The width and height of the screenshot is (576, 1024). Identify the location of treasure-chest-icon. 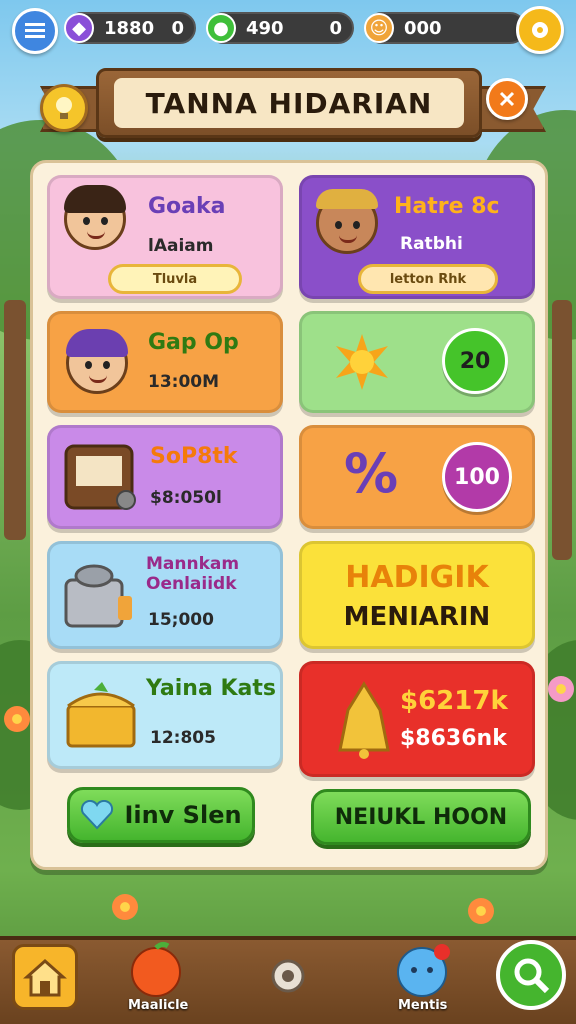
(101, 715).